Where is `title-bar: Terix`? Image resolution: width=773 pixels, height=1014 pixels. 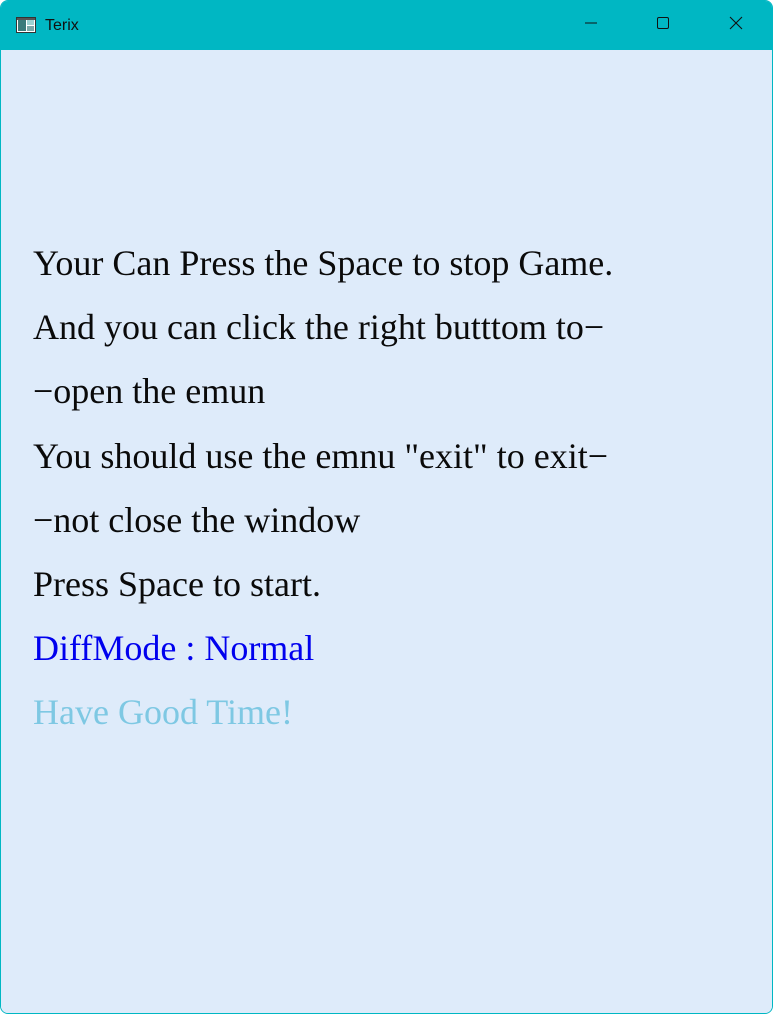
title-bar: Terix is located at coordinates (386, 25).